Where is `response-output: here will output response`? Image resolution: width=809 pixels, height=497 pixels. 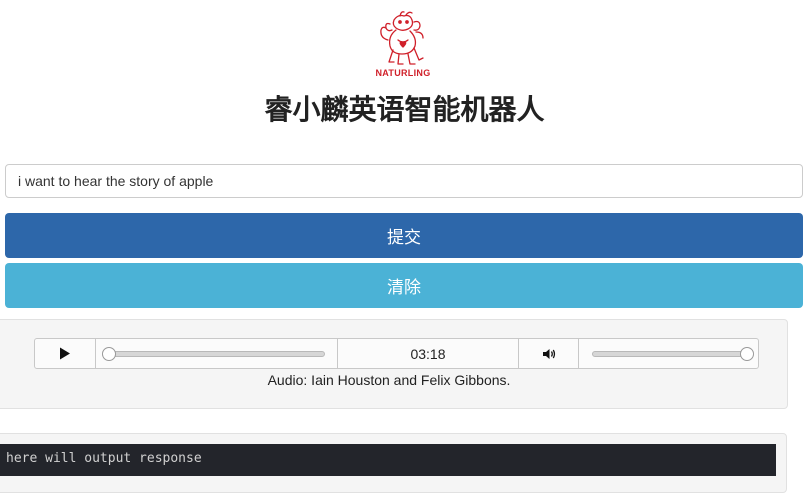 response-output: here will output response is located at coordinates (388, 460).